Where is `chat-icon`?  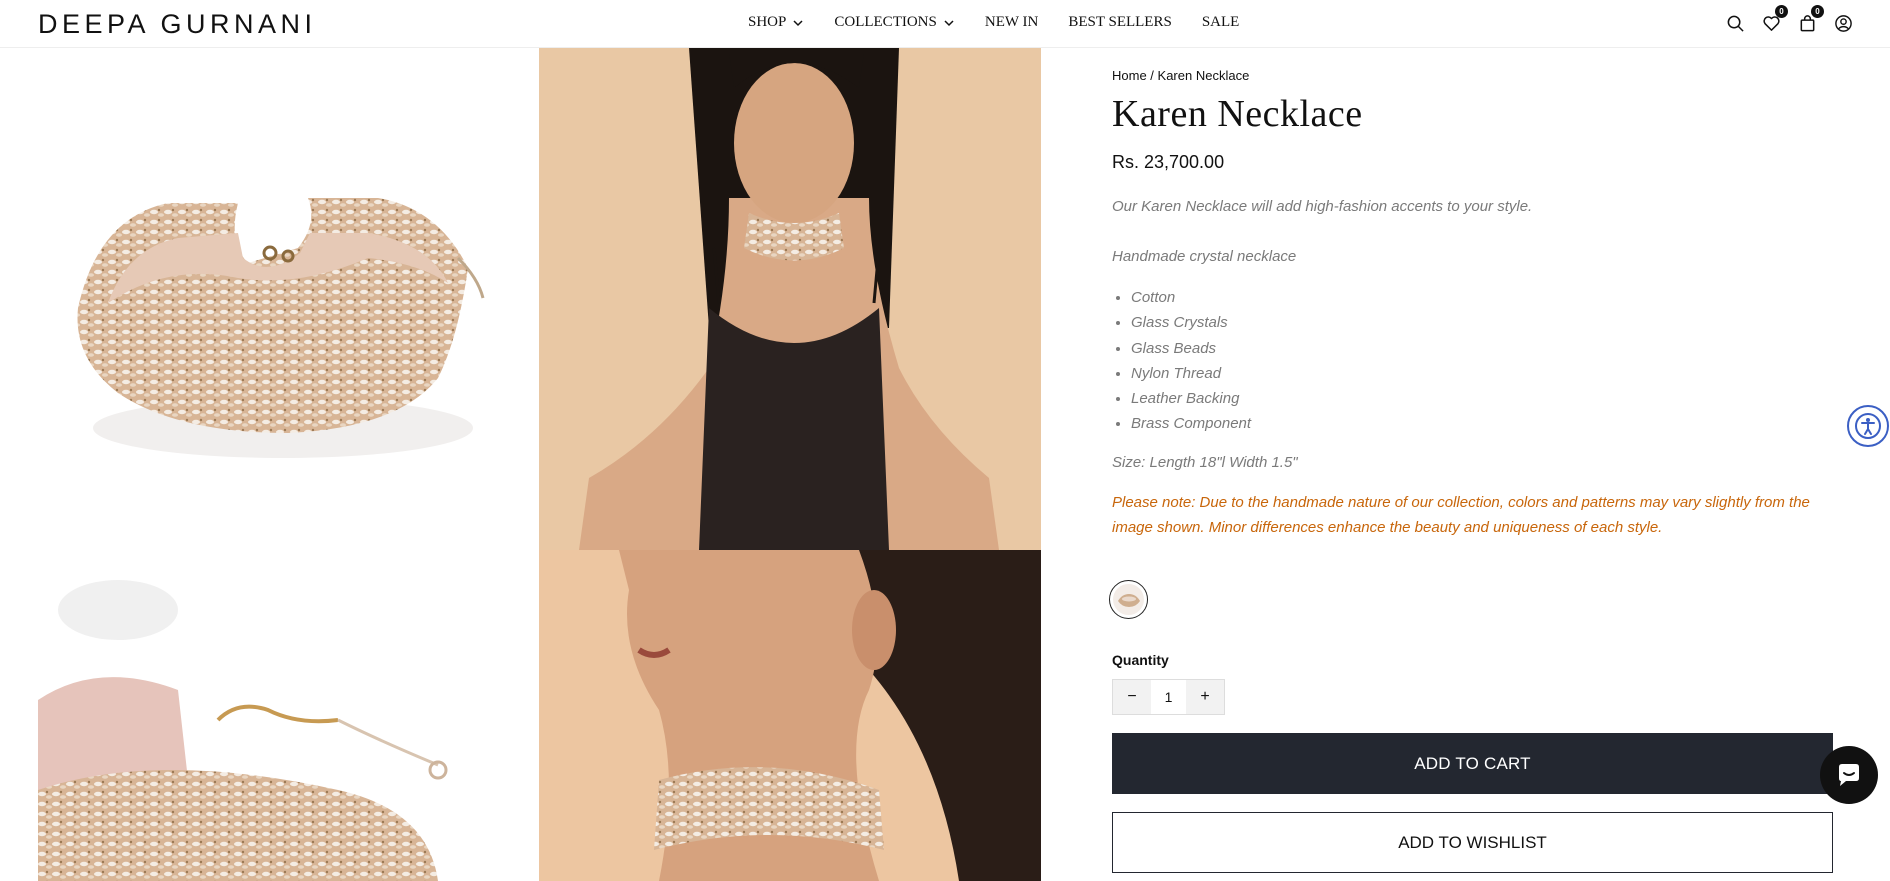
chat-icon is located at coordinates (1849, 775).